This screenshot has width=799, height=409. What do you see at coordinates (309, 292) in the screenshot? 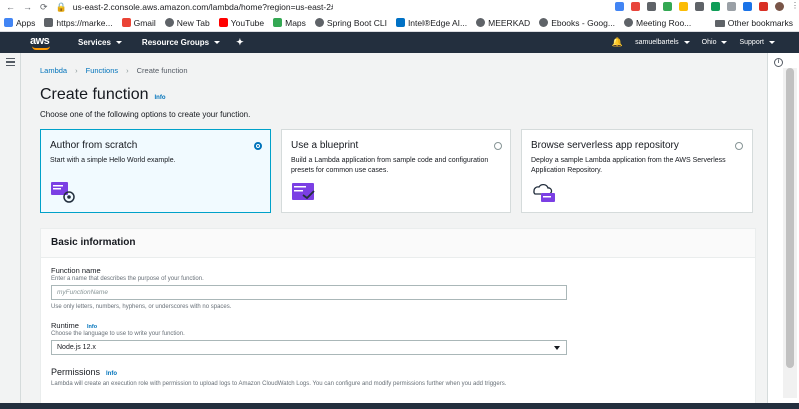
I see `function-name-input: myFunctionName` at bounding box center [309, 292].